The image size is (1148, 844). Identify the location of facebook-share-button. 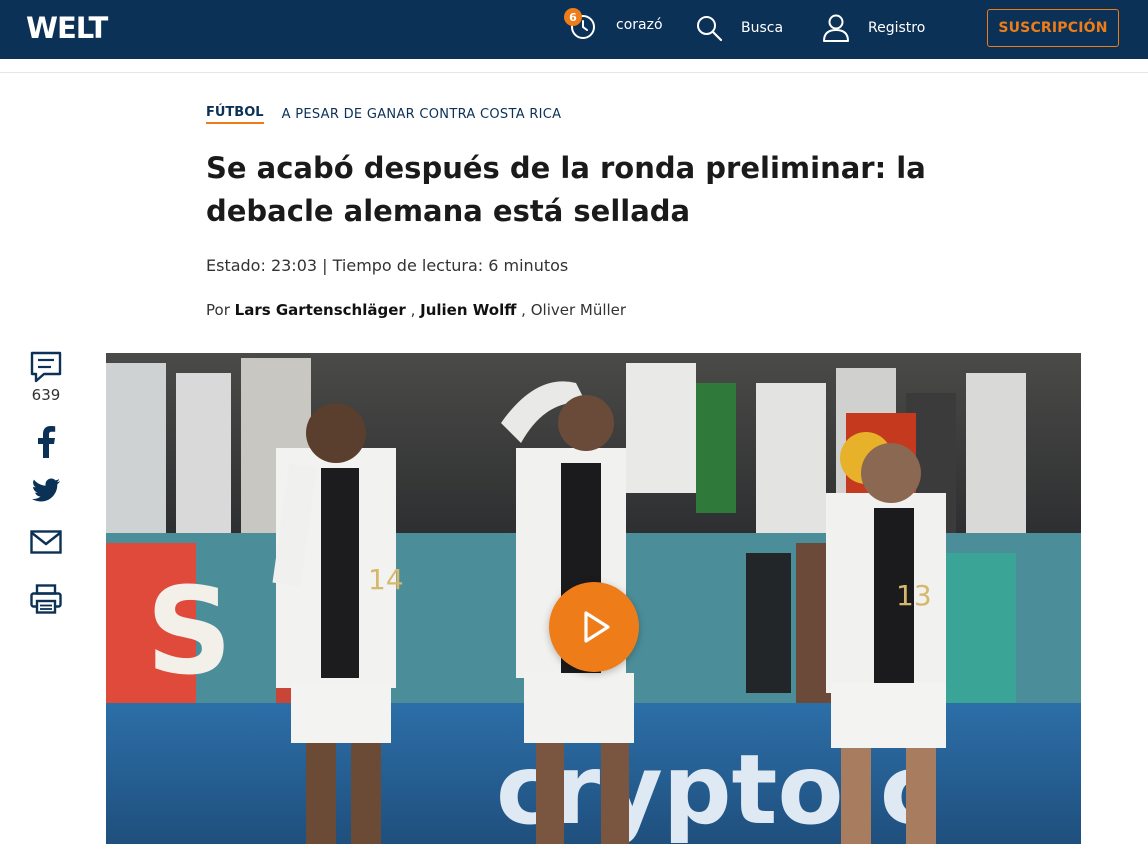
(46, 442).